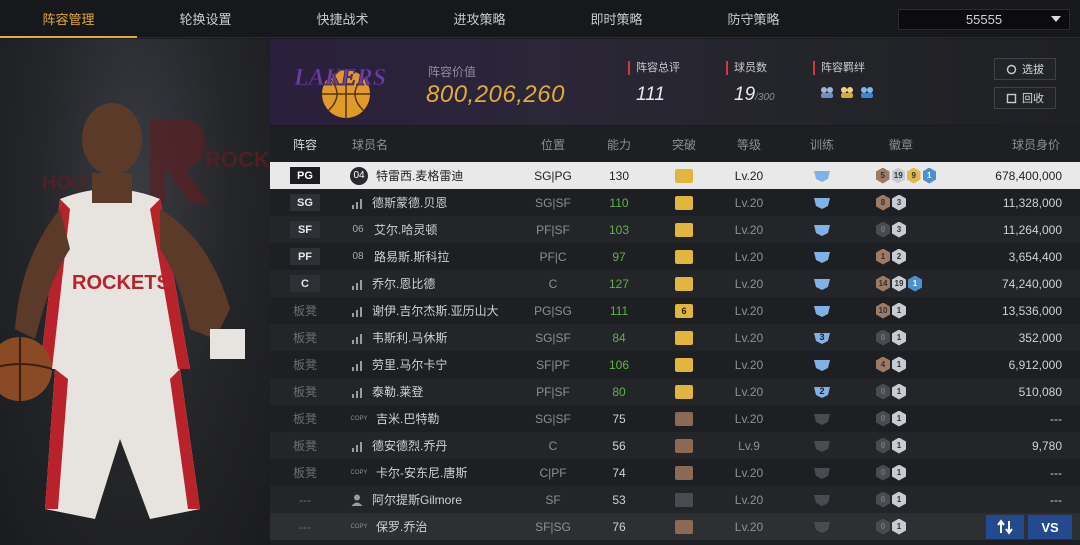 The width and height of the screenshot is (1080, 545). I want to click on position-slot-badge: SF, so click(305, 229).